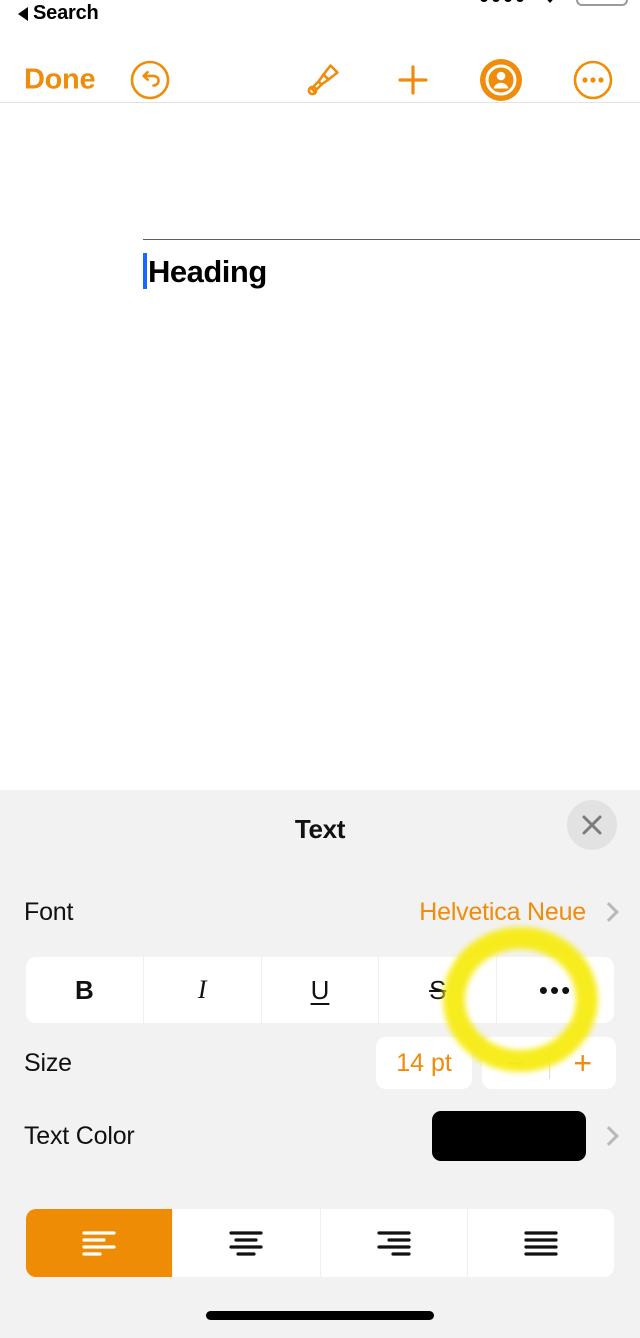  What do you see at coordinates (550, 1) in the screenshot?
I see `wifi-arrow-icon` at bounding box center [550, 1].